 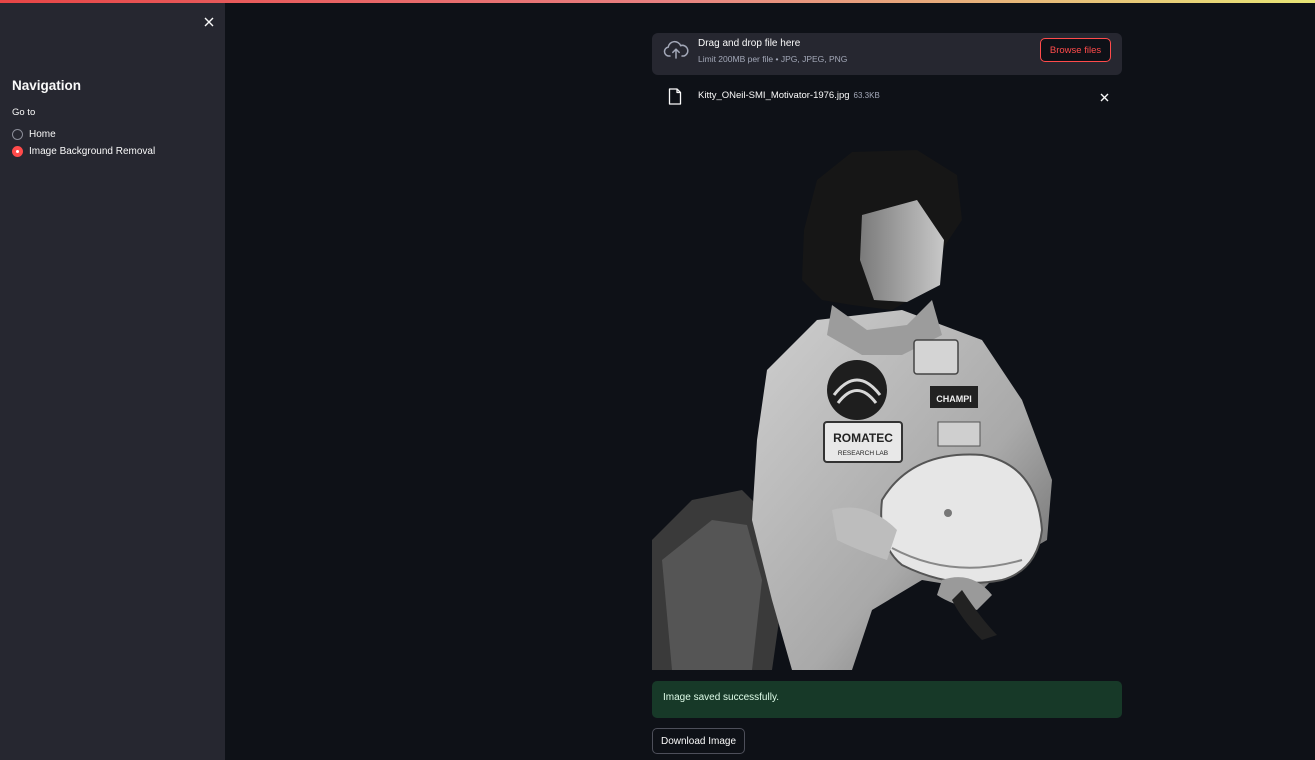 What do you see at coordinates (749, 43) in the screenshot?
I see `dropzone-instructions: Drag and drop file here` at bounding box center [749, 43].